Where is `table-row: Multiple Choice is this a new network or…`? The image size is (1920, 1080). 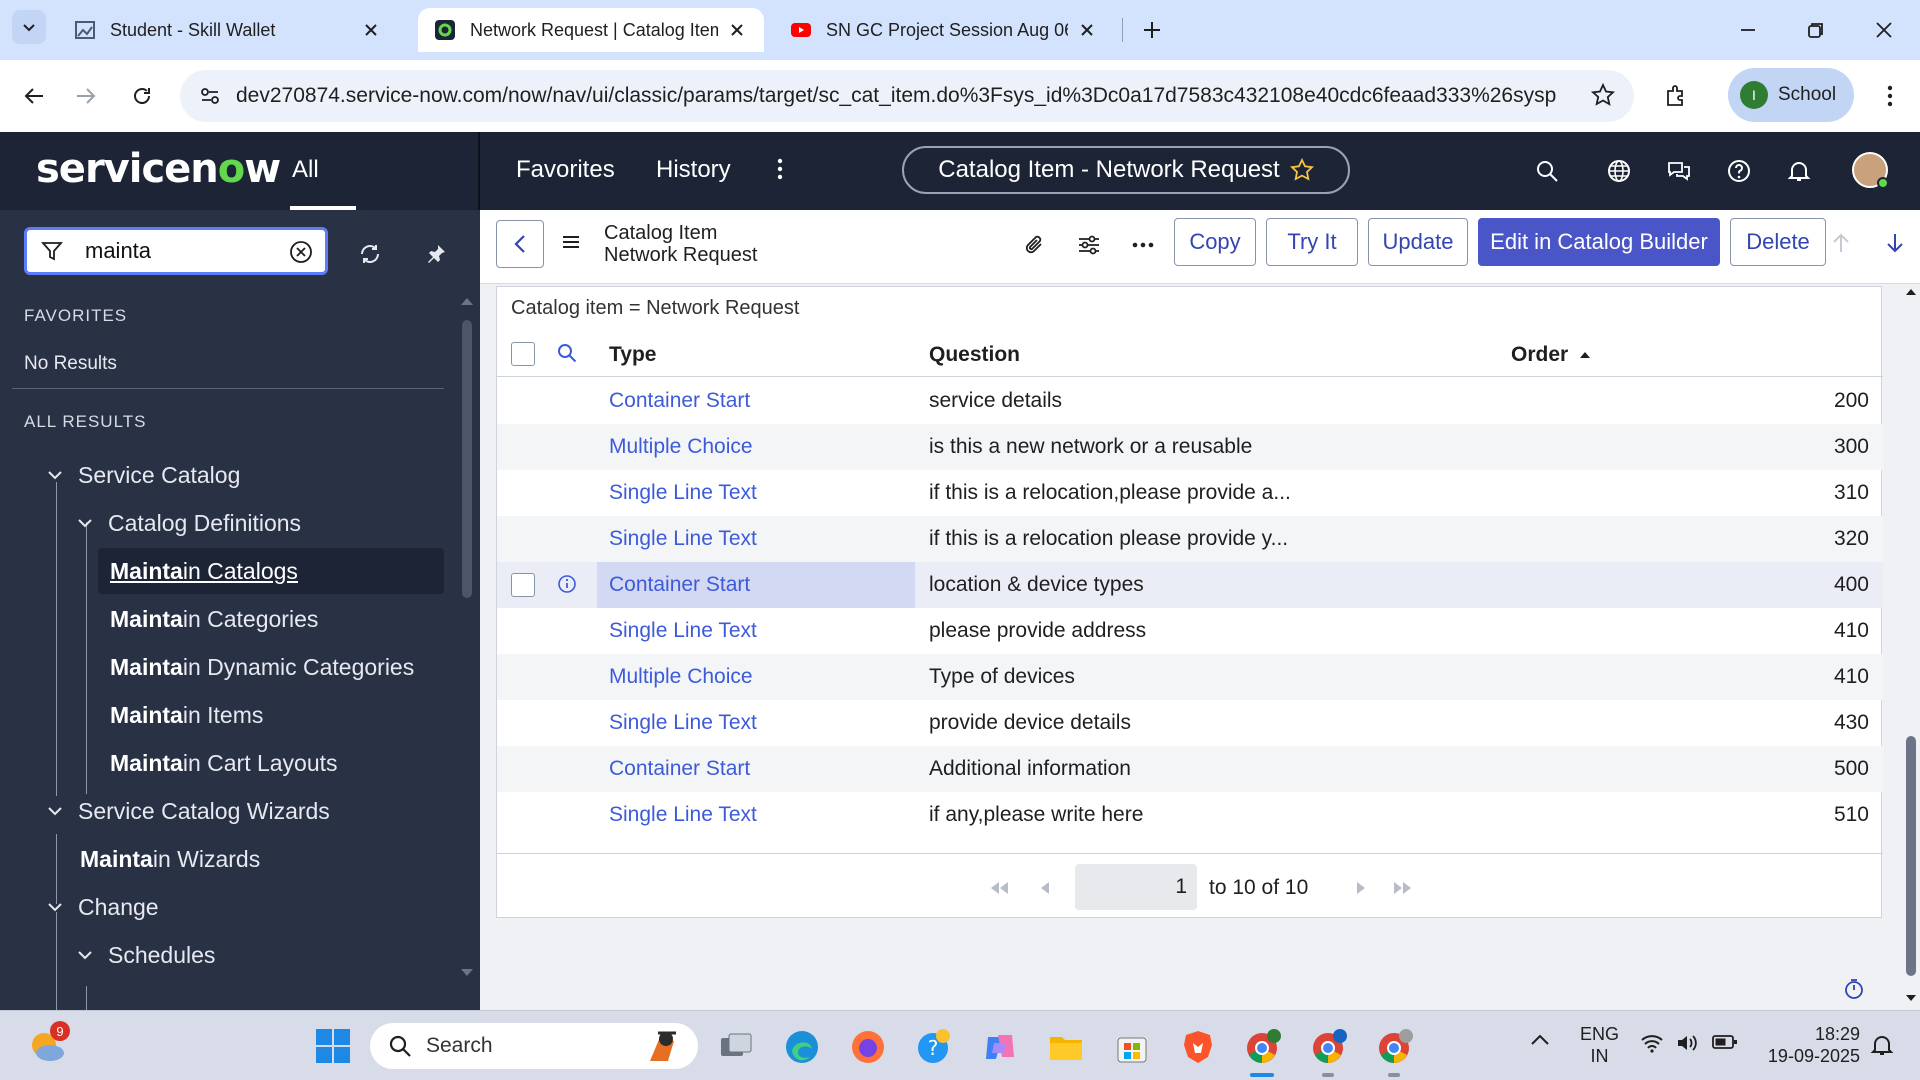
table-row: Multiple Choice is this a new network or… is located at coordinates (1190, 447).